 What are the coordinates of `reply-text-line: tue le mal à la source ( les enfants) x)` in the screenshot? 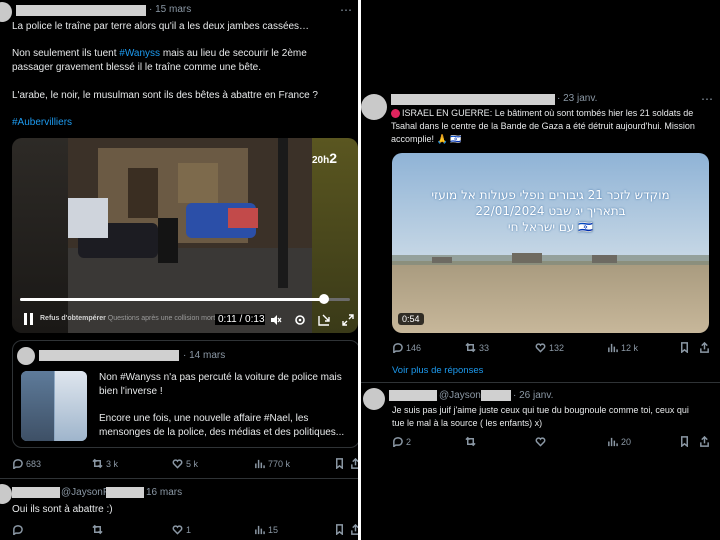 It's located at (467, 423).